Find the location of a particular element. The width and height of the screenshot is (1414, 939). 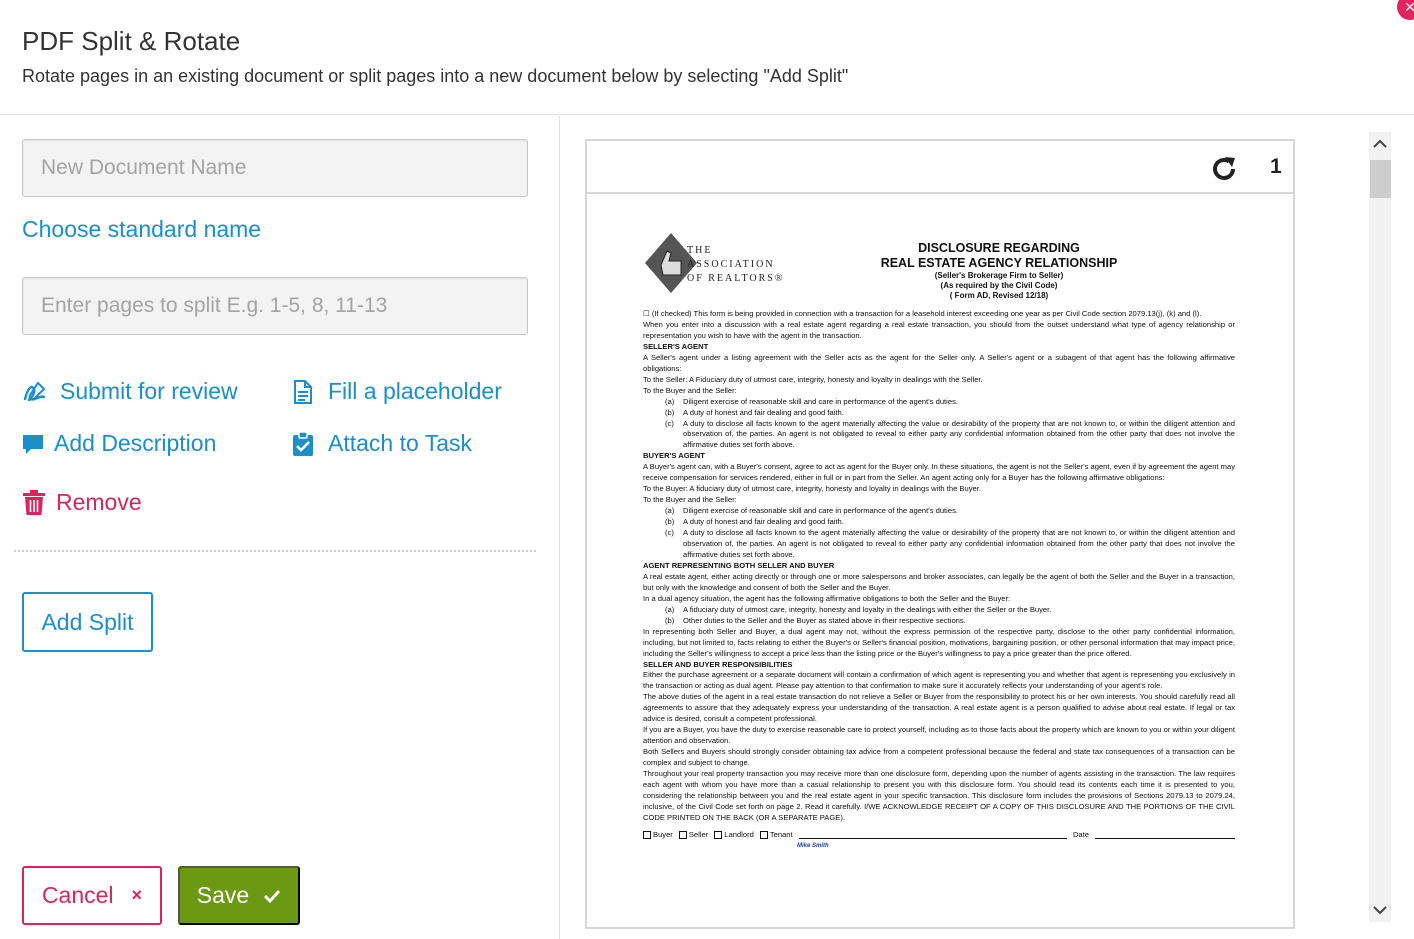

page-title: PDF Split & Rotate is located at coordinates (131, 41).